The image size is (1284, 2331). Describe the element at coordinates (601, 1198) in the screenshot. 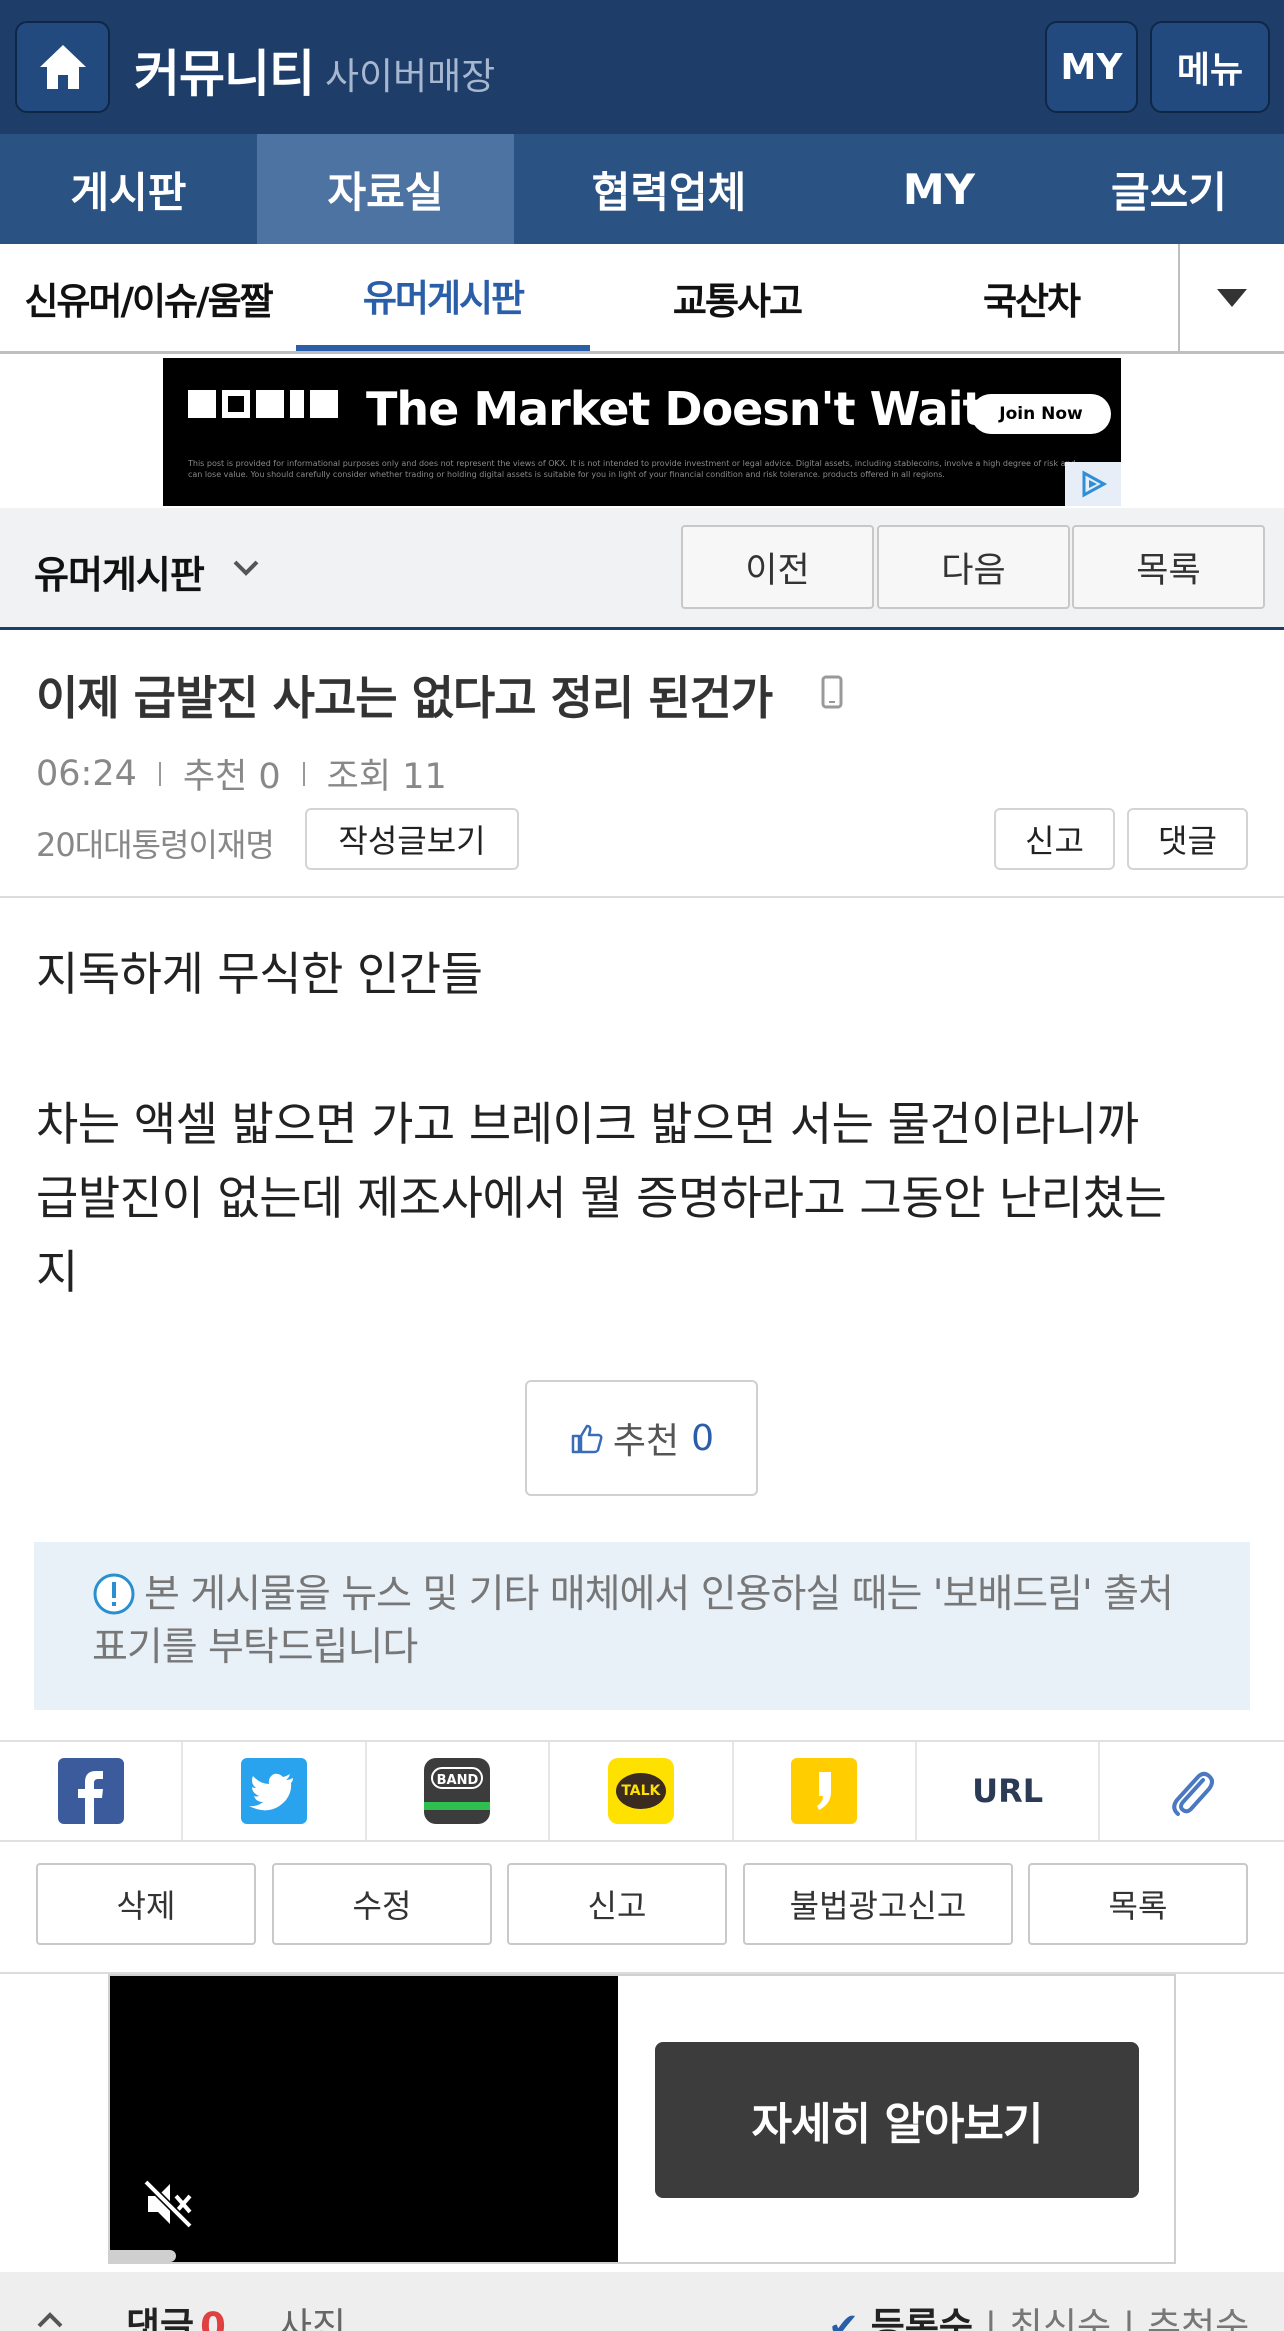

I see `post-body-line: 급발진이 없는데 제조사에서 뭘 증명하라고 그동안 난리쳤는` at that location.